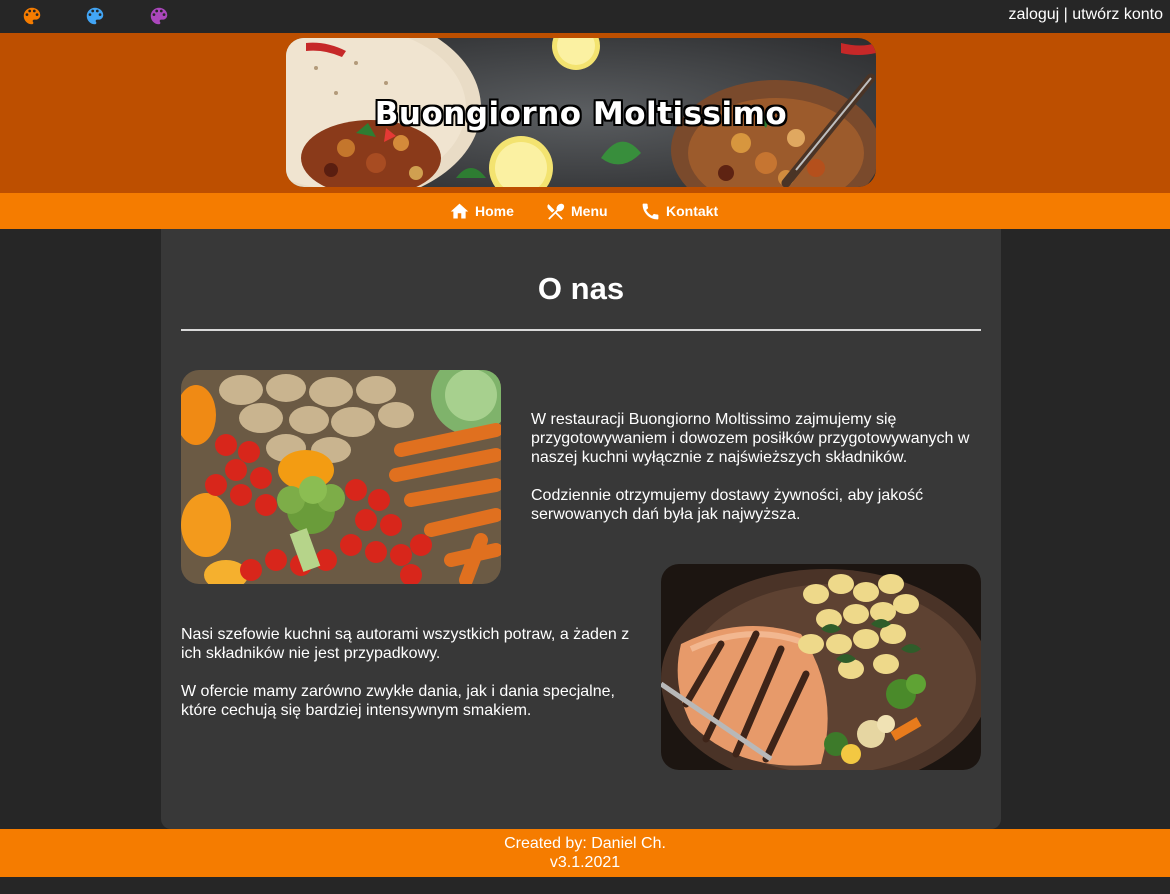 Image resolution: width=1170 pixels, height=894 pixels. I want to click on header-banner-image: Buongiorno Moltissimo, so click(581, 112).